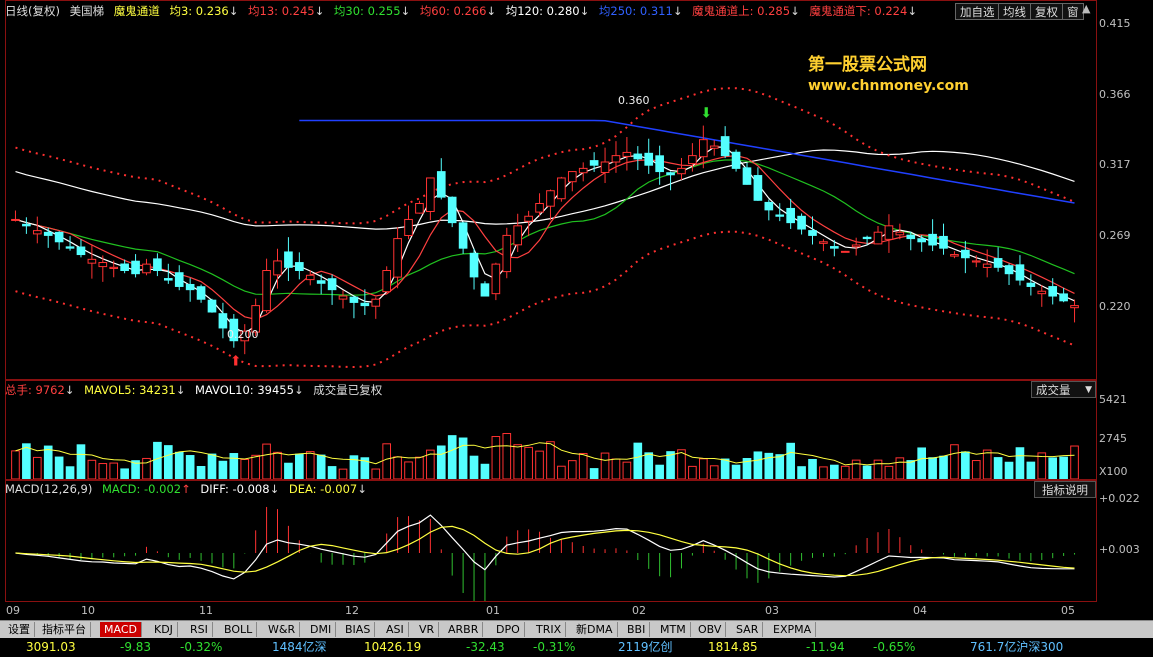 This screenshot has height=657, width=1153. I want to click on ma-button: 均线, so click(1014, 11).